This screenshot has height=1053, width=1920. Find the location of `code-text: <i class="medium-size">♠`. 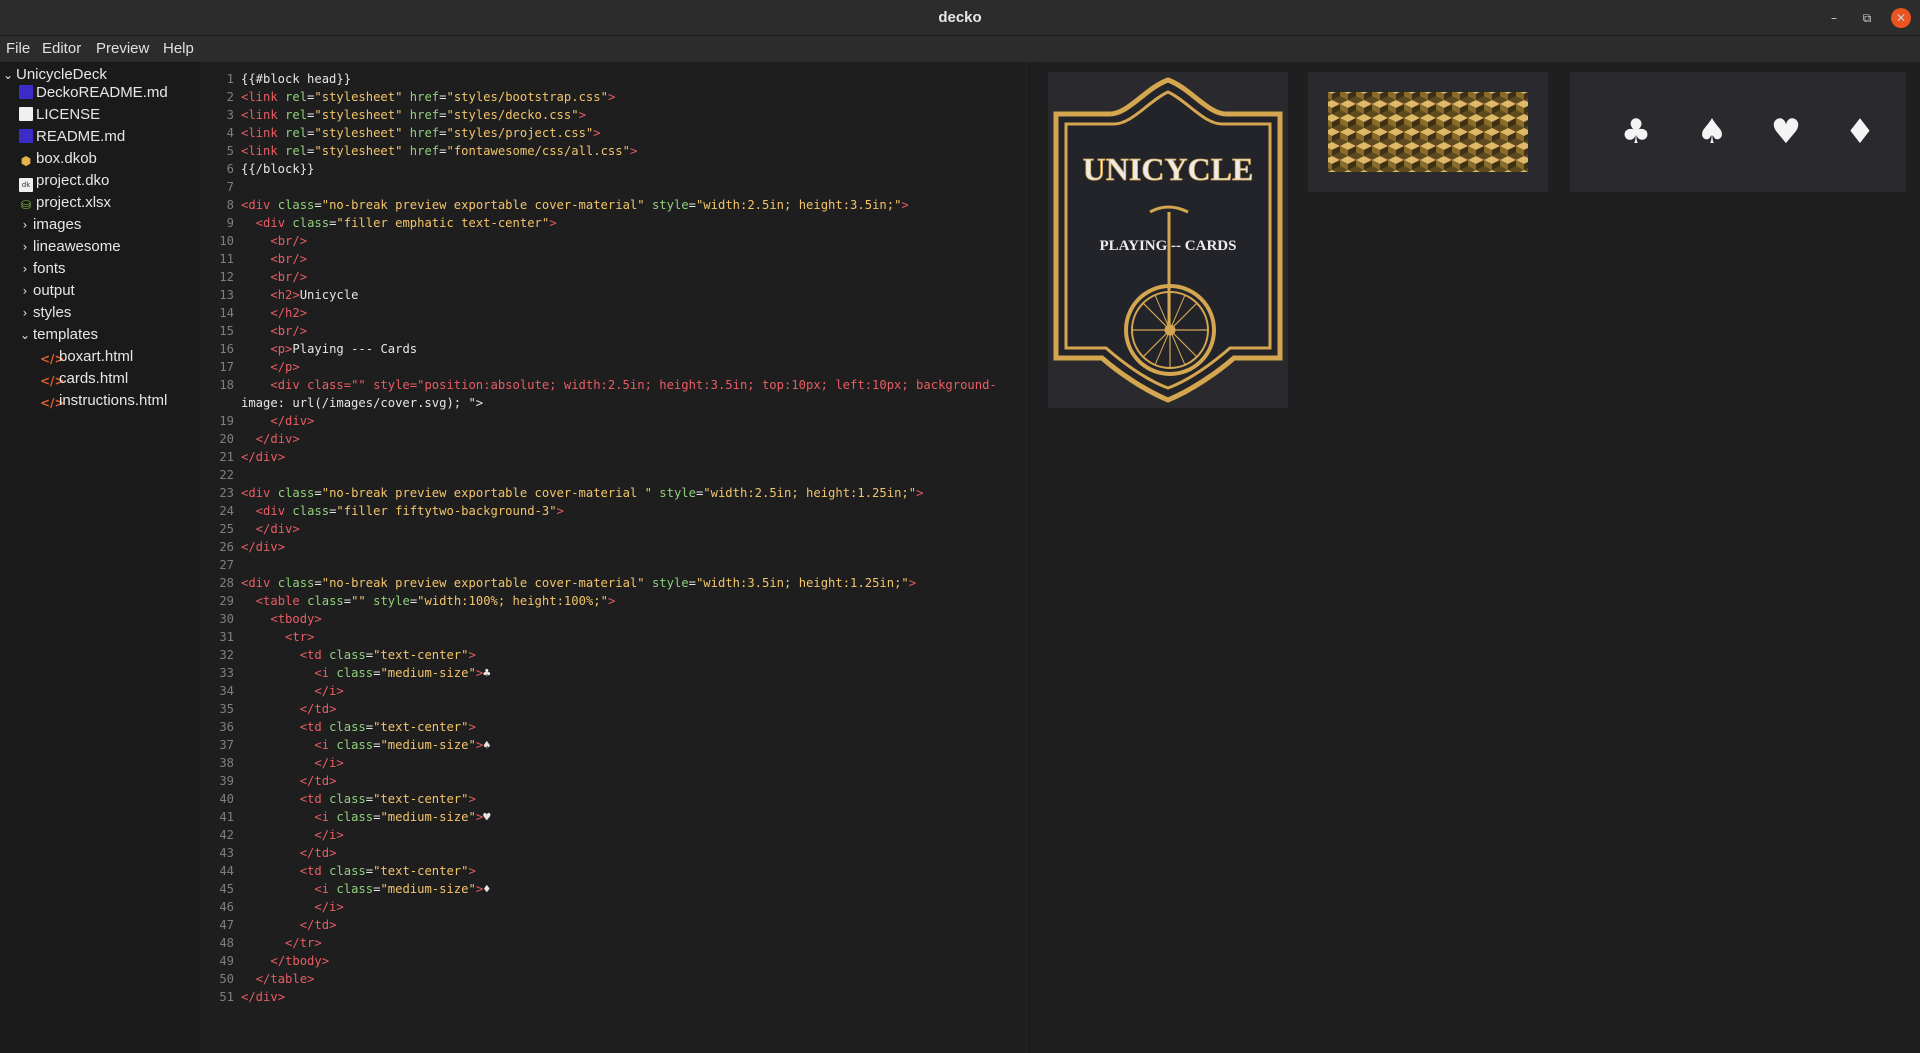

code-text: <i class="medium-size">♠ is located at coordinates (402, 745).